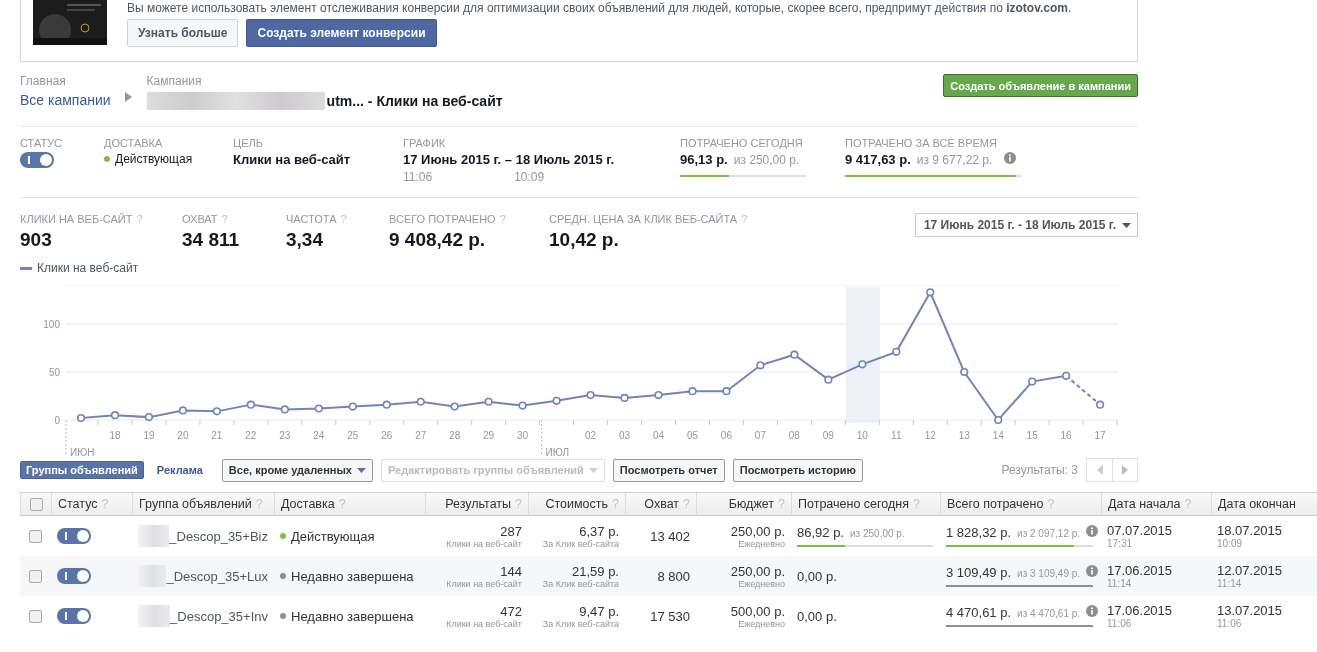 The image size is (1317, 652). I want to click on column-header: Потрачено сегодня ?, so click(865, 504).